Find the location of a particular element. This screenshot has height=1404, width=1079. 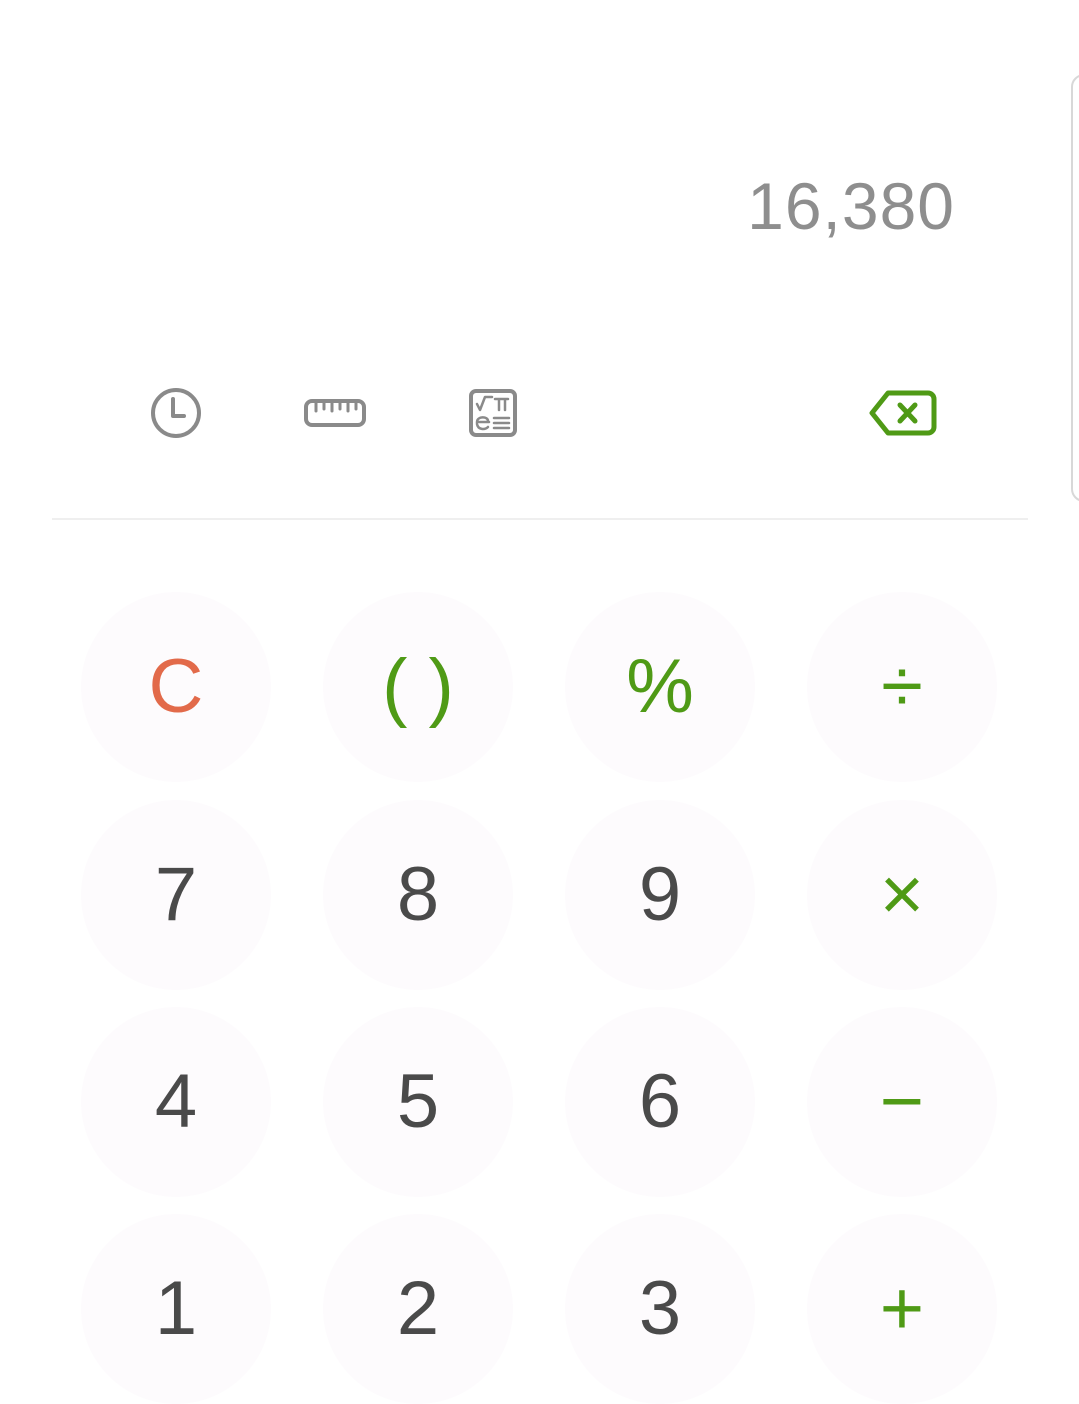

divider is located at coordinates (540, 519).